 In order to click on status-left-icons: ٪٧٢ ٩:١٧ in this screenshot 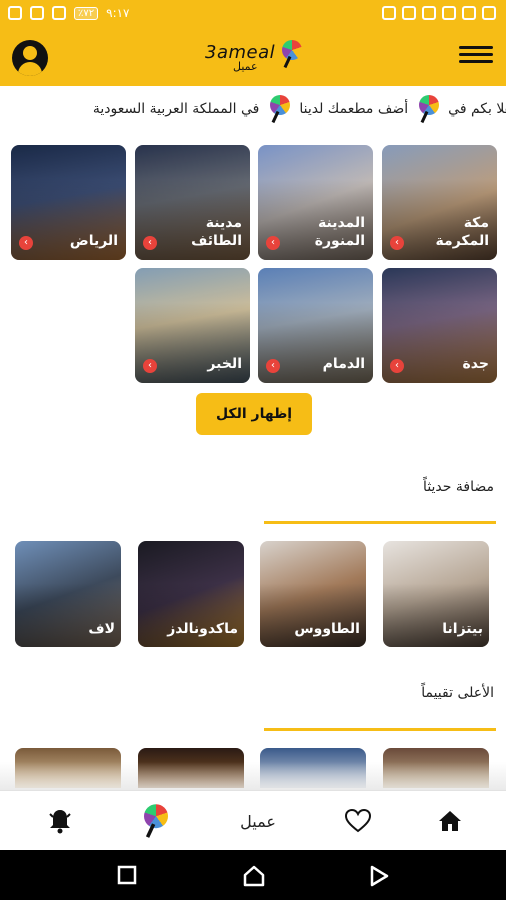, I will do `click(69, 13)`.